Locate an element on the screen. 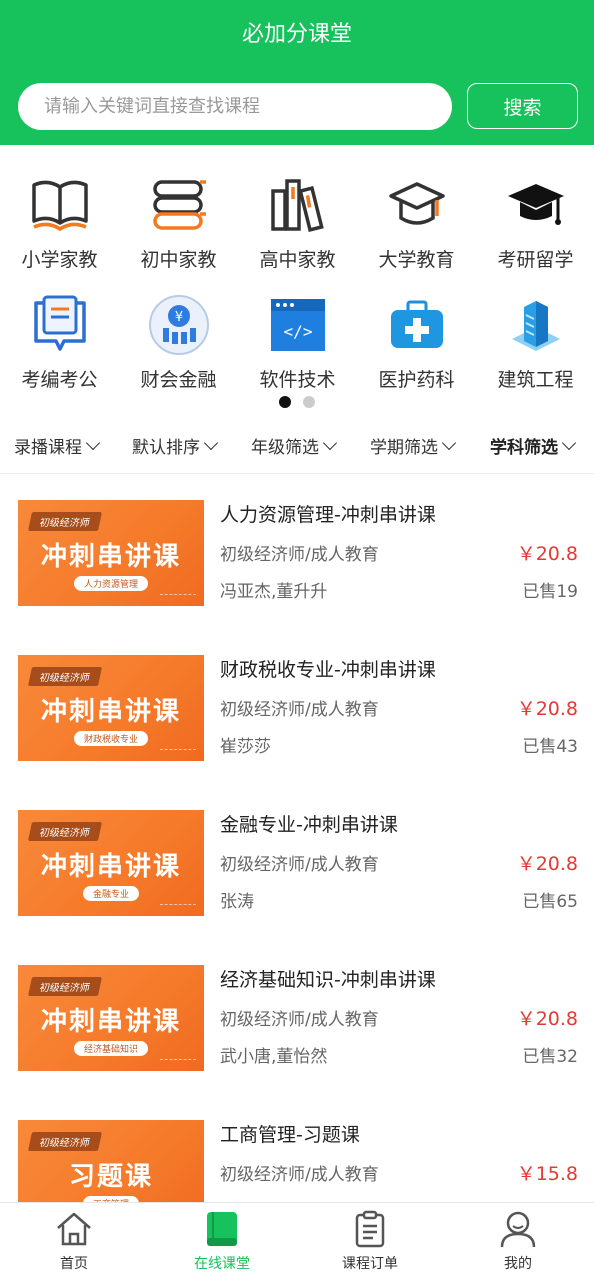 The height and width of the screenshot is (1280, 594). course-price: ￥15.8 is located at coordinates (547, 1174).